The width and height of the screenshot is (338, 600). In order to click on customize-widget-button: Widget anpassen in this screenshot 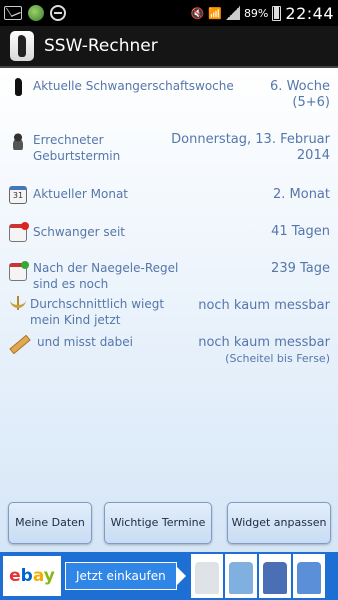, I will do `click(279, 523)`.